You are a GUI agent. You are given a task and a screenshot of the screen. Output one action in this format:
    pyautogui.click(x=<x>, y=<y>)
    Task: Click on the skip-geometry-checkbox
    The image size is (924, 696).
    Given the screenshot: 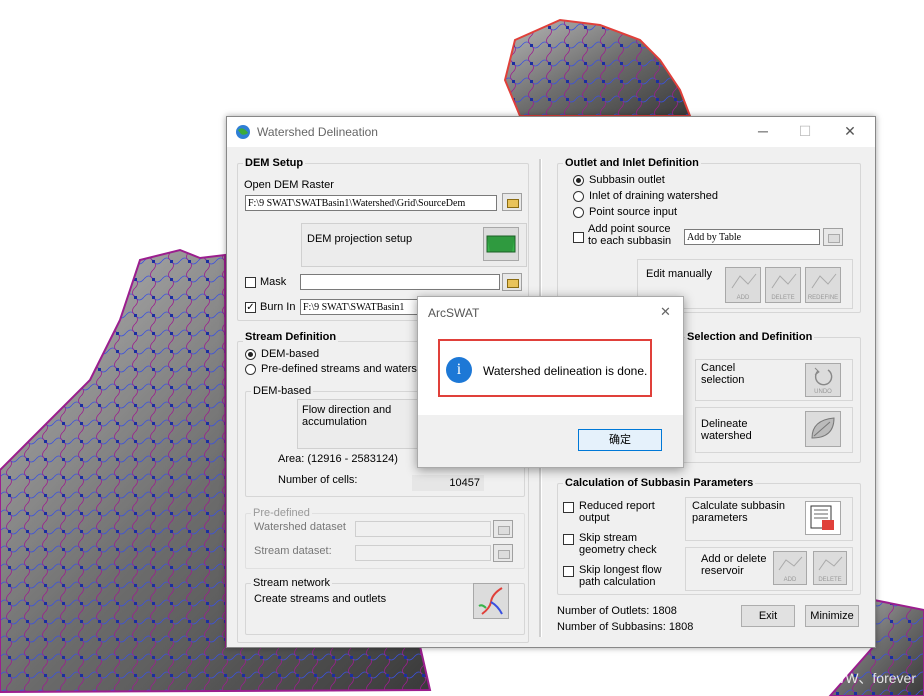 What is the action you would take?
    pyautogui.click(x=568, y=539)
    